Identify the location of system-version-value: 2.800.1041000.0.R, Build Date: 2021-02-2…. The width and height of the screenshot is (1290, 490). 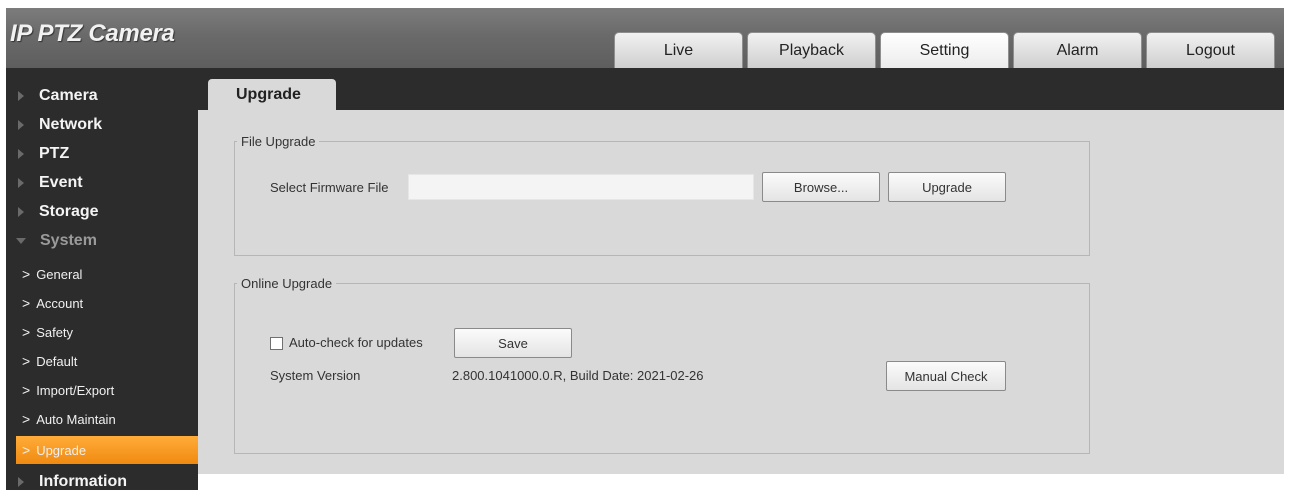
(578, 375).